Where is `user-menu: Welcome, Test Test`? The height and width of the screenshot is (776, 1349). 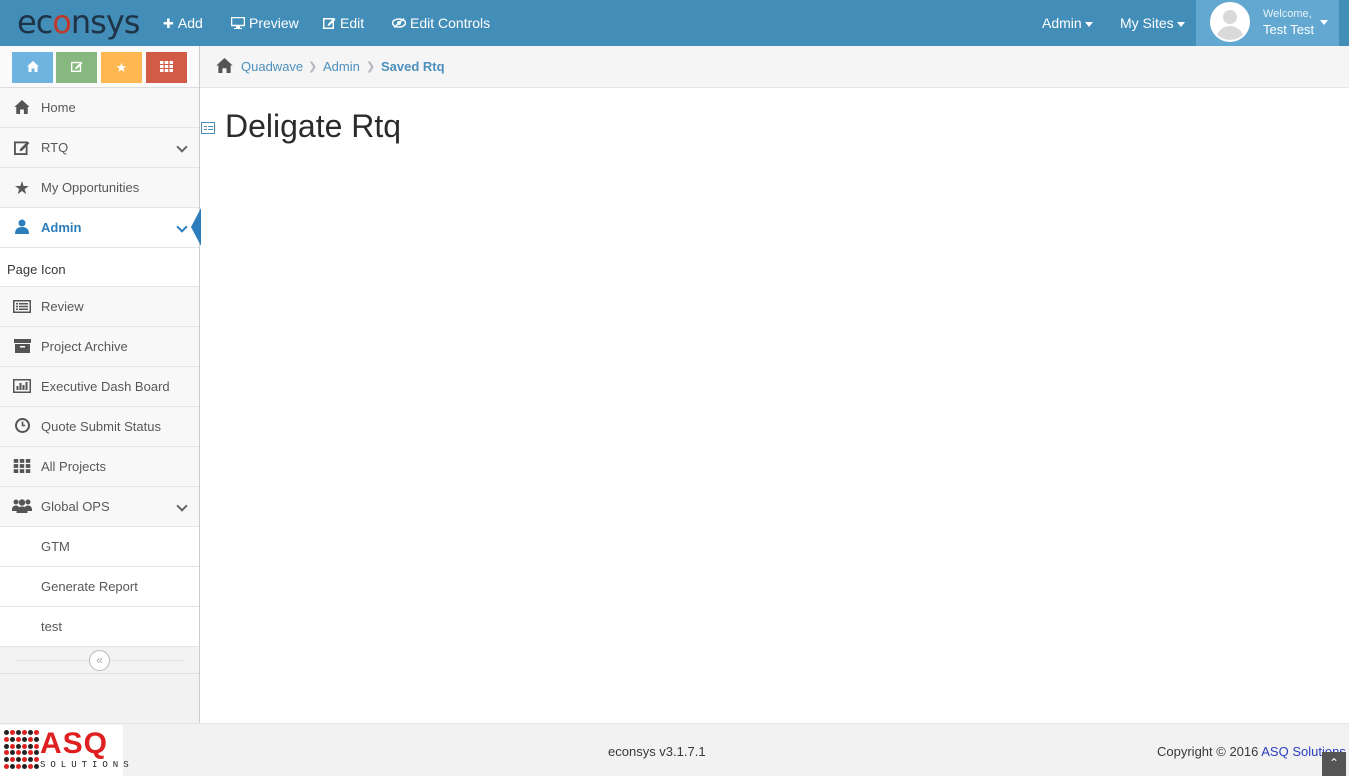
user-menu: Welcome, Test Test is located at coordinates (1267, 23).